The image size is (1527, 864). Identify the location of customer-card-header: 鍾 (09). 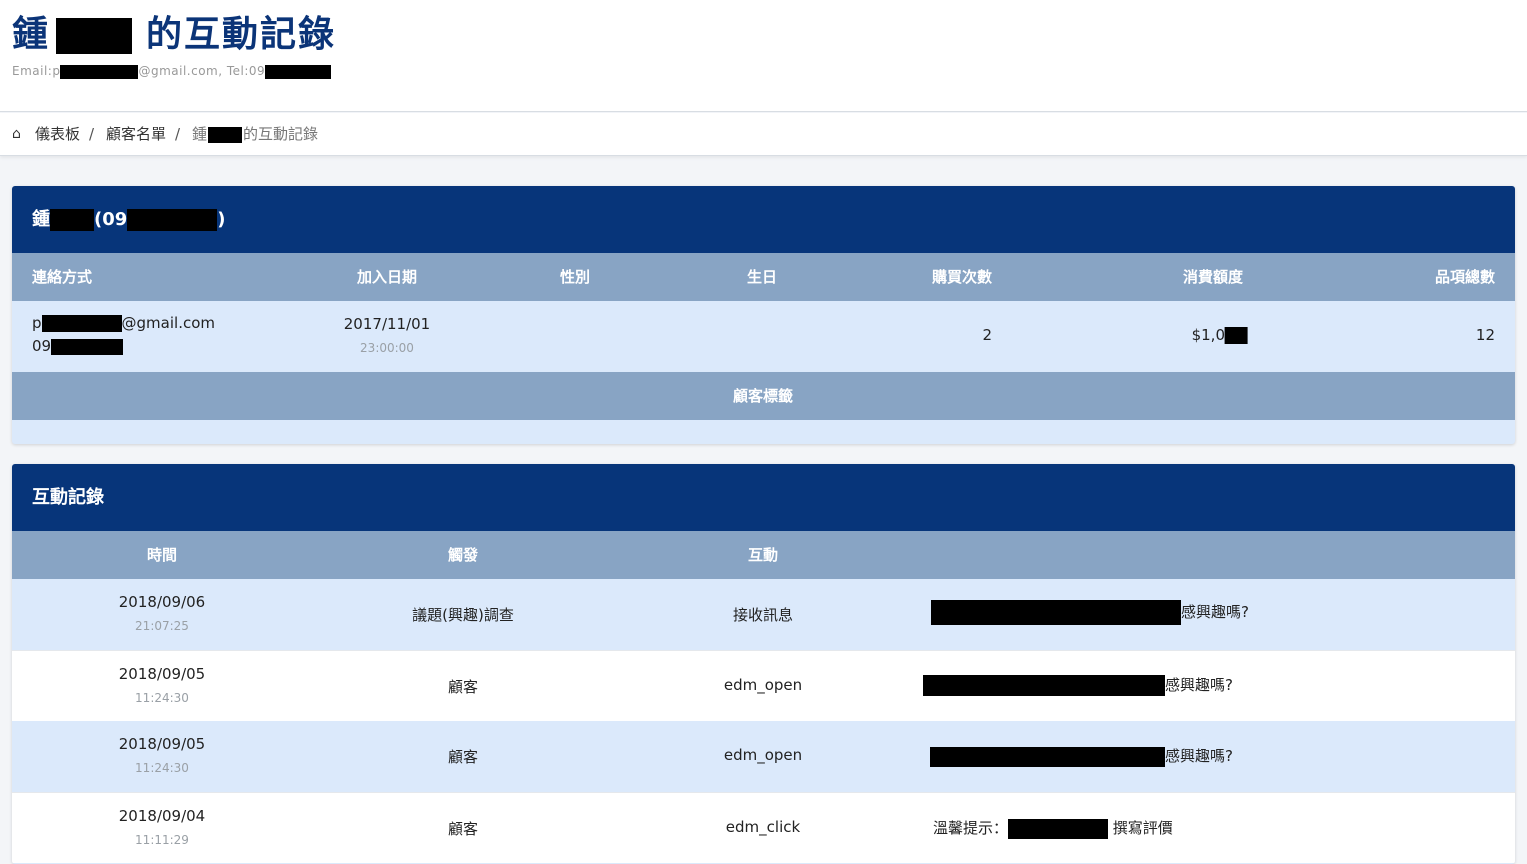
(763, 219).